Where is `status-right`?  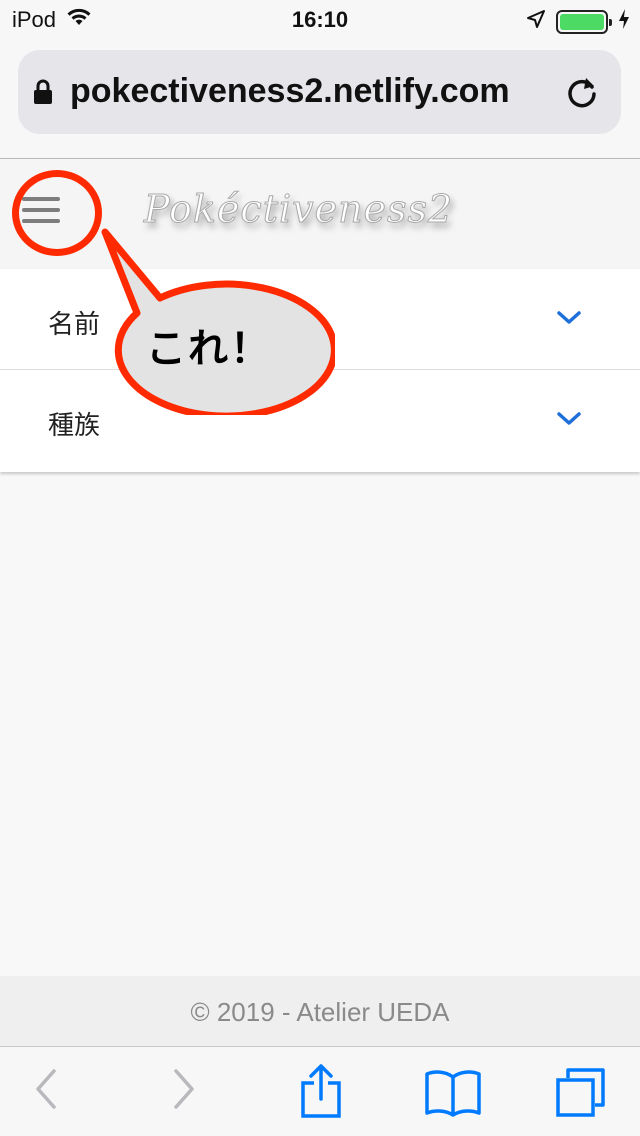 status-right is located at coordinates (578, 21).